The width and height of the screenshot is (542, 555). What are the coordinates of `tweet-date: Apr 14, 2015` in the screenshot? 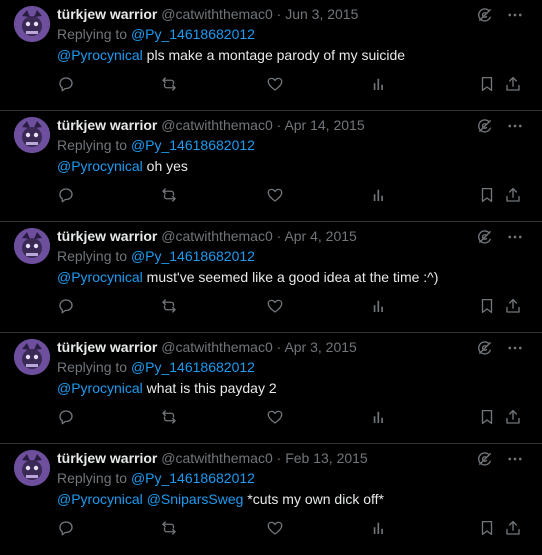 It's located at (324, 125).